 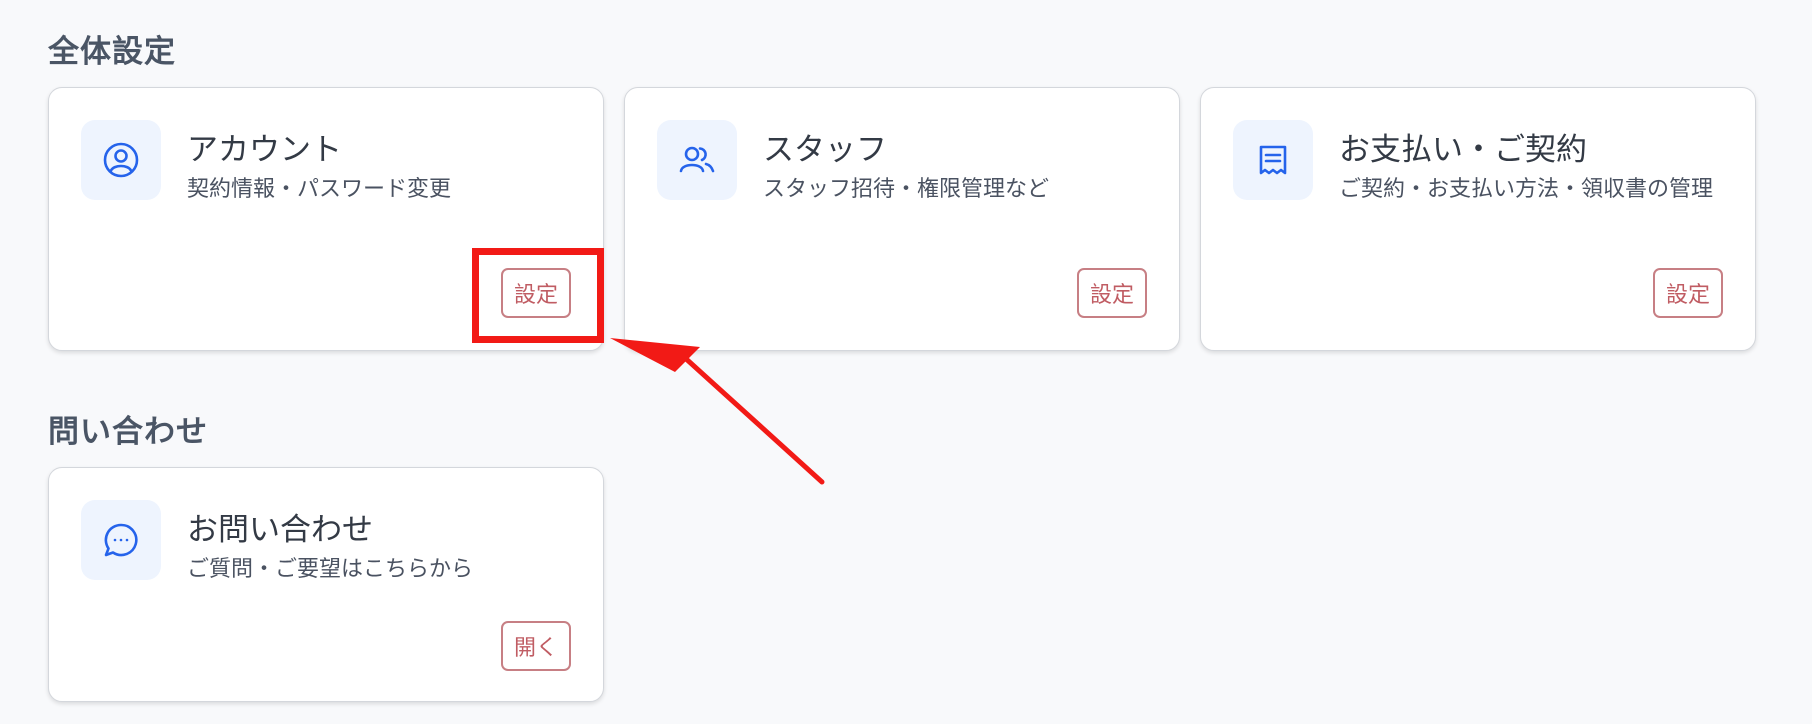 I want to click on staff-card-title: スタッフ, so click(x=825, y=150).